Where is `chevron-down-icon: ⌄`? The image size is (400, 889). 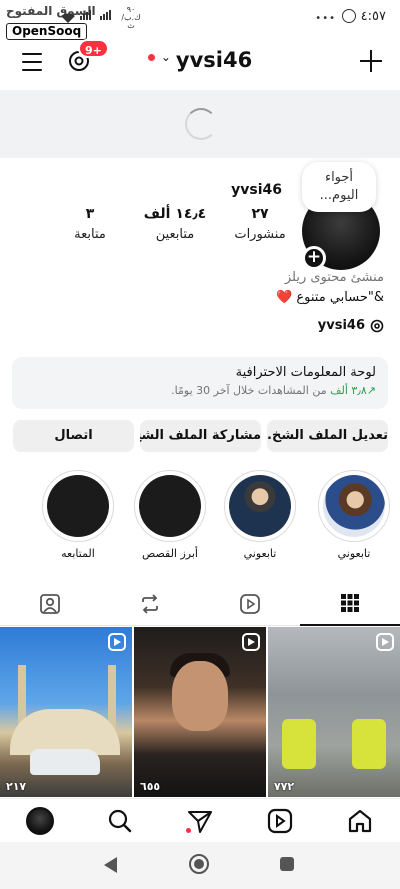 chevron-down-icon: ⌄ is located at coordinates (165, 57).